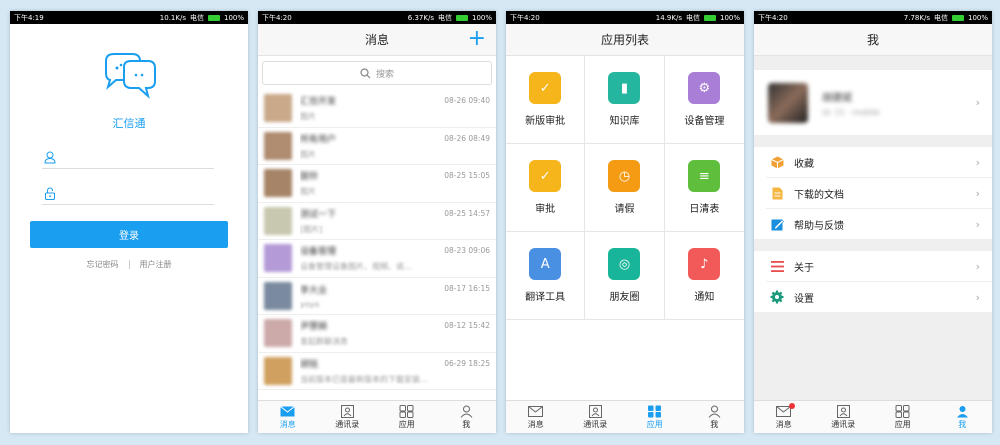 The width and height of the screenshot is (1000, 445). What do you see at coordinates (962, 424) in the screenshot?
I see `tab-label: 我` at bounding box center [962, 424].